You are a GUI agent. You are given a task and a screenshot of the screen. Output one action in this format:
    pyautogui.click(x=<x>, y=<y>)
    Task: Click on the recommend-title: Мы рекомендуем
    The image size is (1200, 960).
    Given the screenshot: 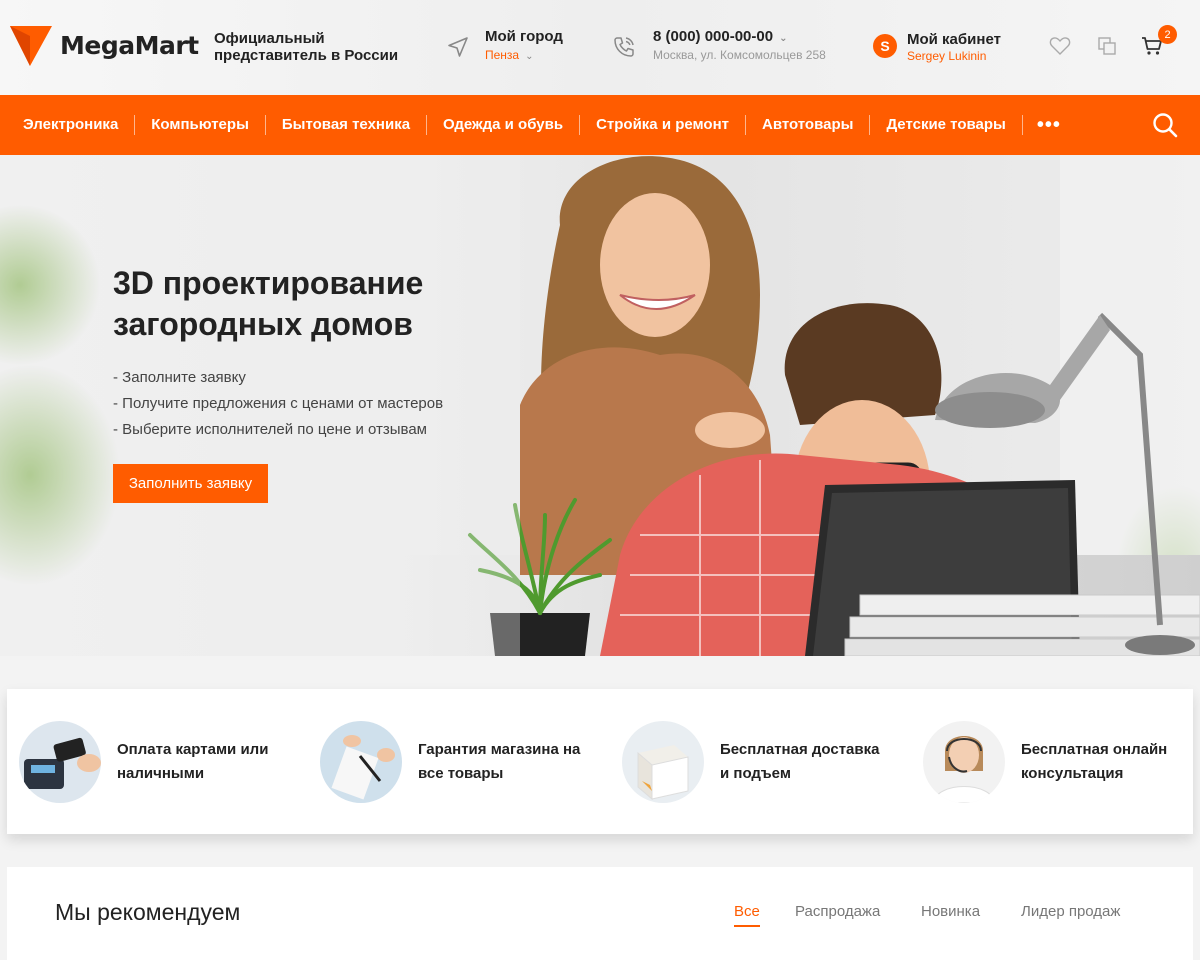 What is the action you would take?
    pyautogui.click(x=148, y=912)
    